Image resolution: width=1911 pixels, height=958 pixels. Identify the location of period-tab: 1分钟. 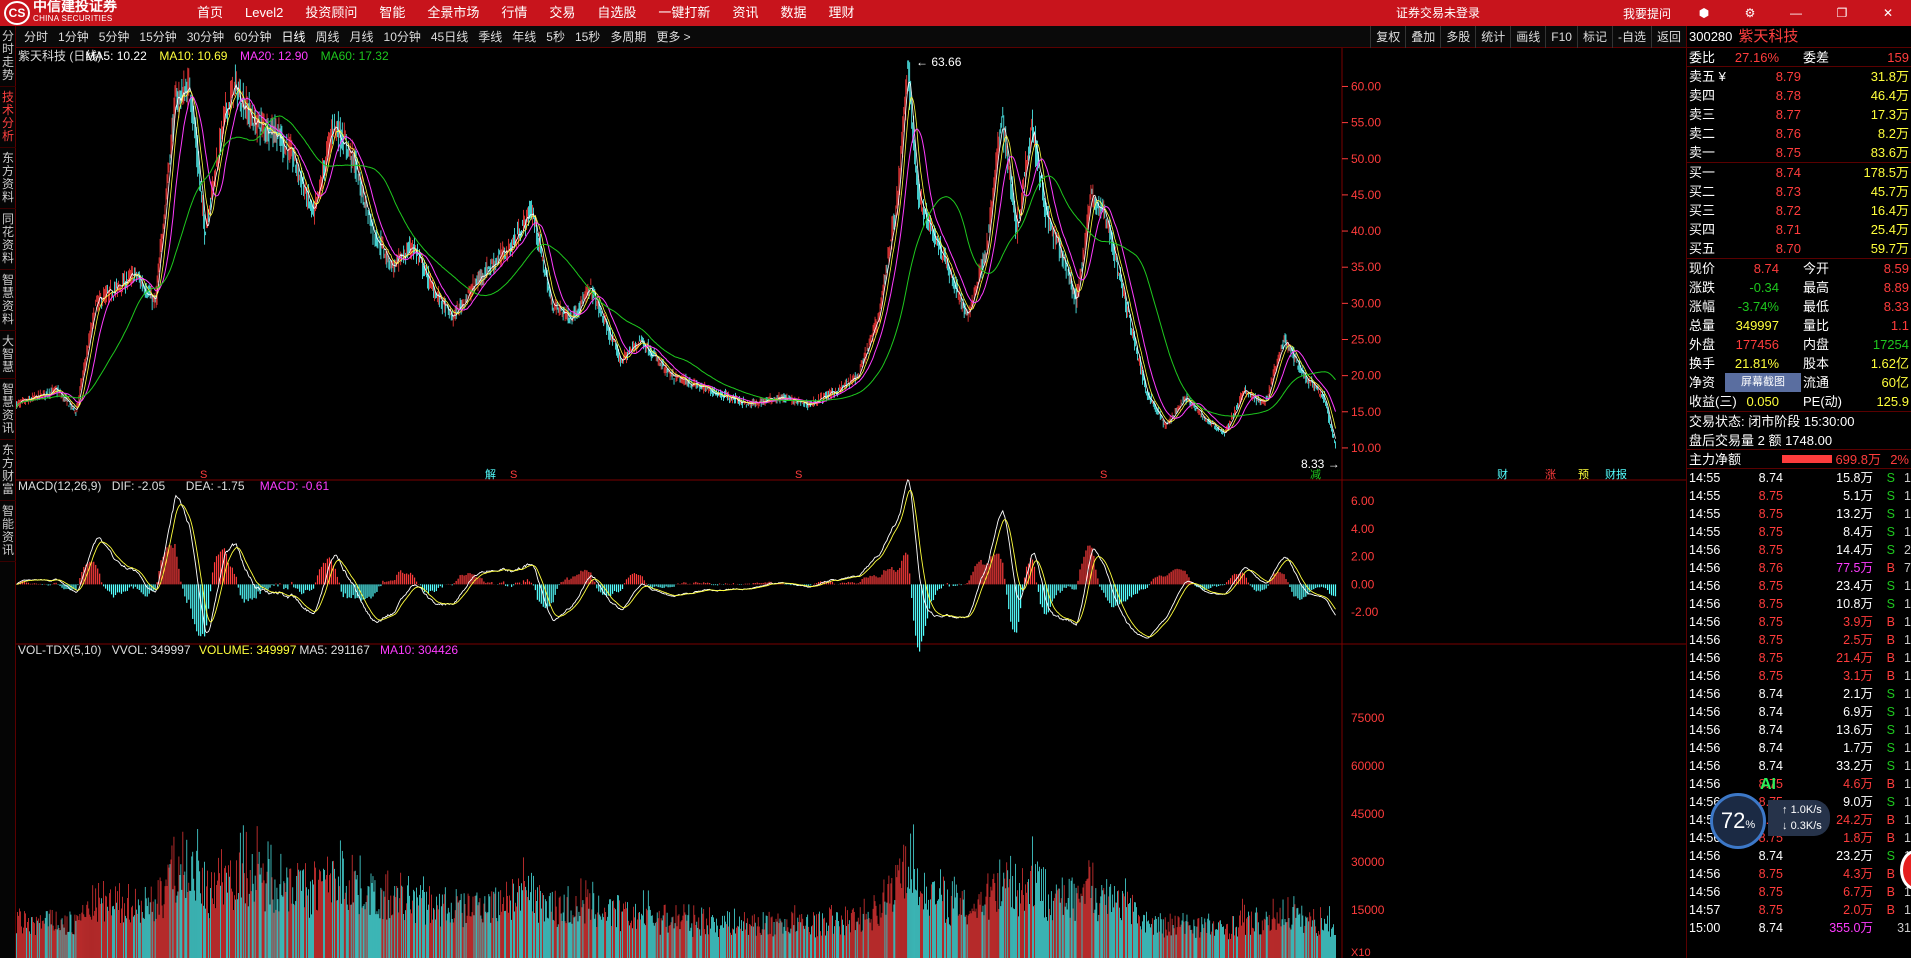
(73, 37).